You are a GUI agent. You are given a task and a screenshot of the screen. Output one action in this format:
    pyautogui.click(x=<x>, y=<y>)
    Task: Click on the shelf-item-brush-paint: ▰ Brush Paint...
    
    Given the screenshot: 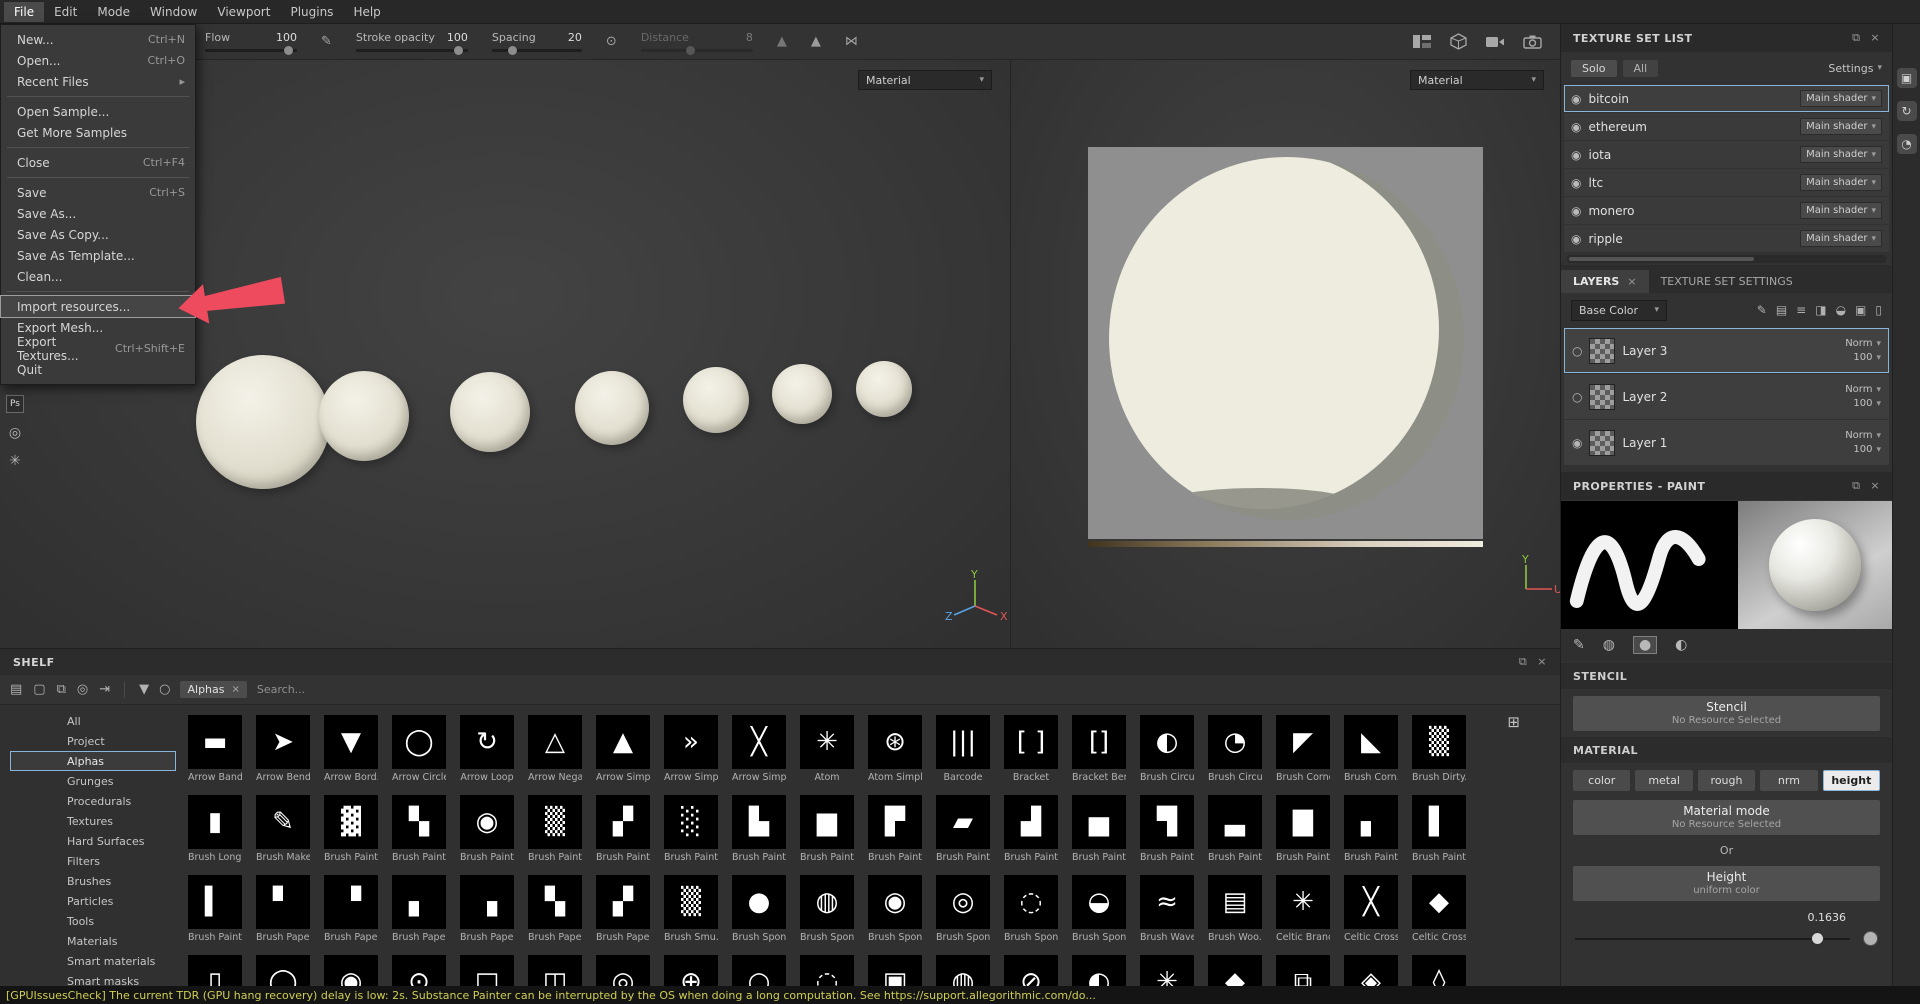 What is the action you would take?
    pyautogui.click(x=963, y=829)
    